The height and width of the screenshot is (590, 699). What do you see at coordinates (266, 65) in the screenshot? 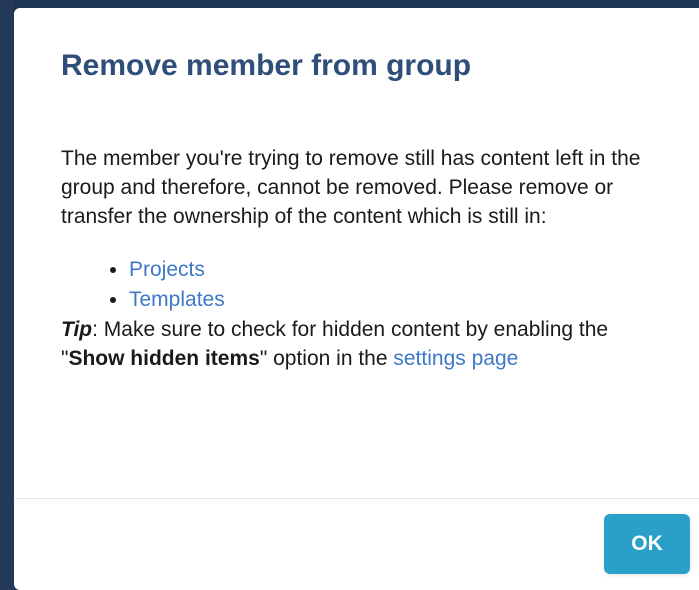
I see `dialog-title: Remove member from group` at bounding box center [266, 65].